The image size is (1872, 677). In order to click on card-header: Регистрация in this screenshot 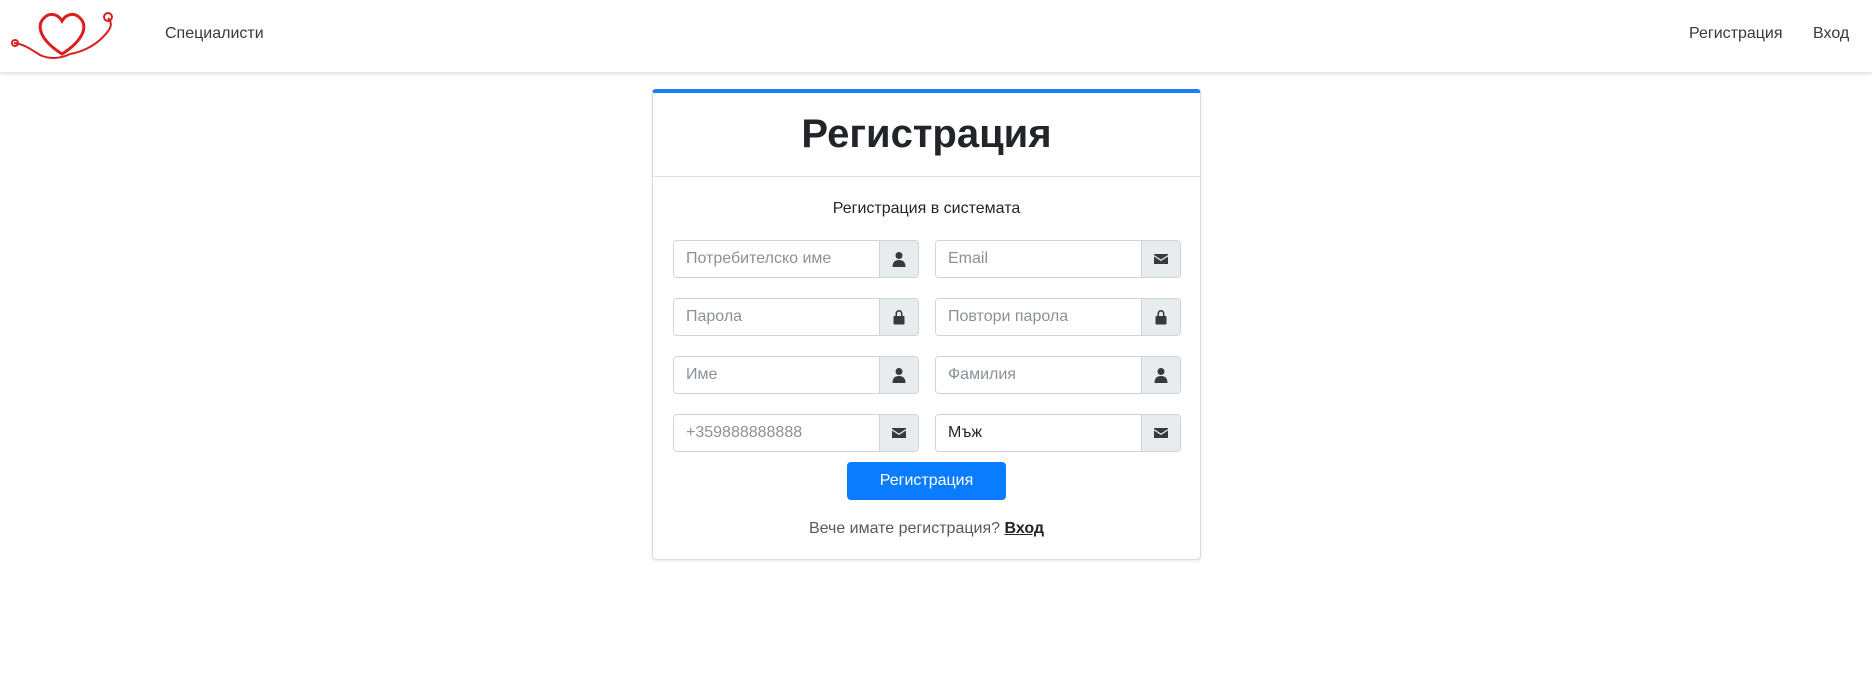, I will do `click(926, 135)`.